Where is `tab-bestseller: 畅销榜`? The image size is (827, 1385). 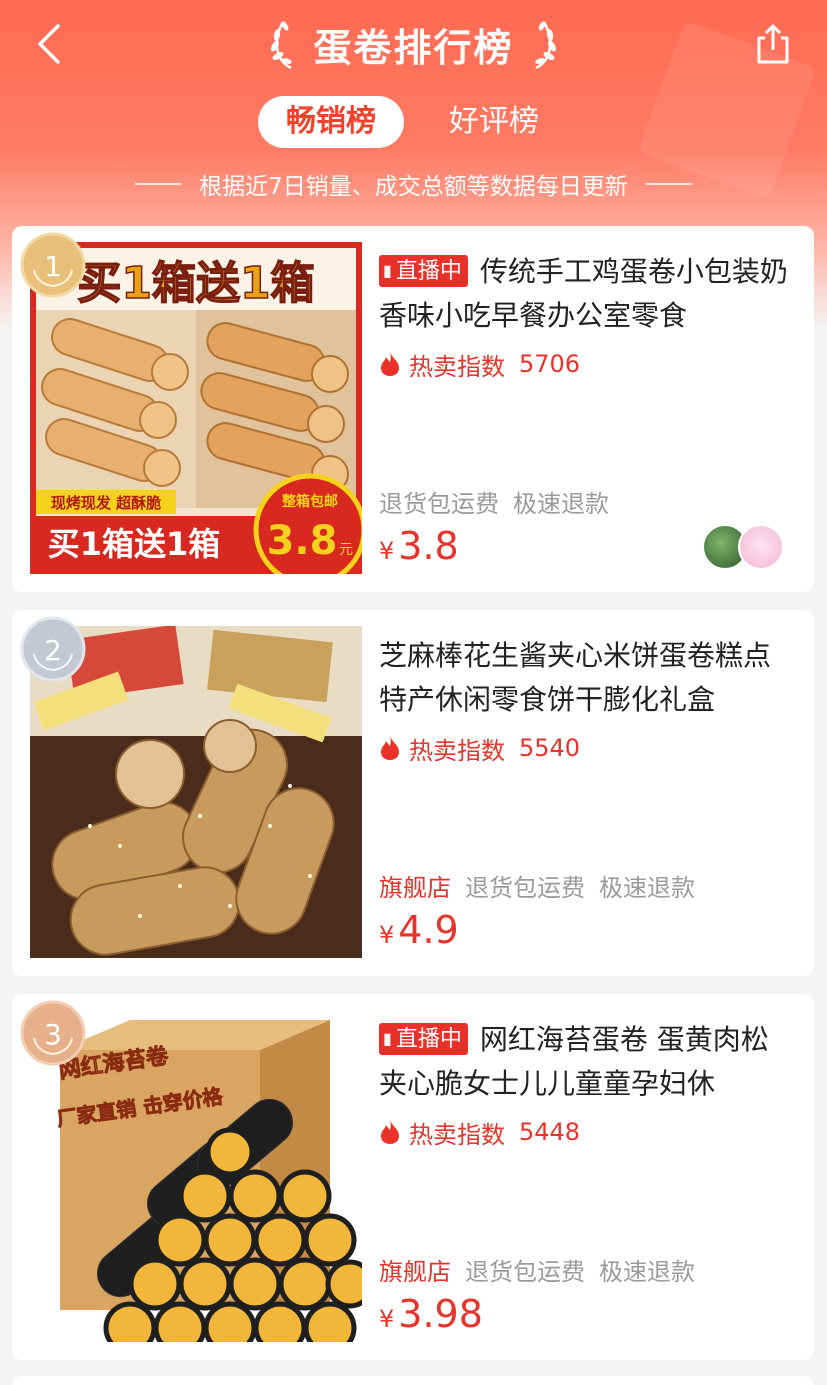
tab-bestseller: 畅销榜 is located at coordinates (331, 122).